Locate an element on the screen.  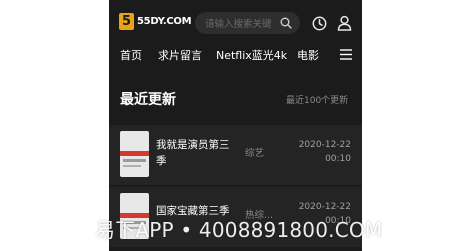
search-input: 请输入搜索关键 is located at coordinates (247, 23).